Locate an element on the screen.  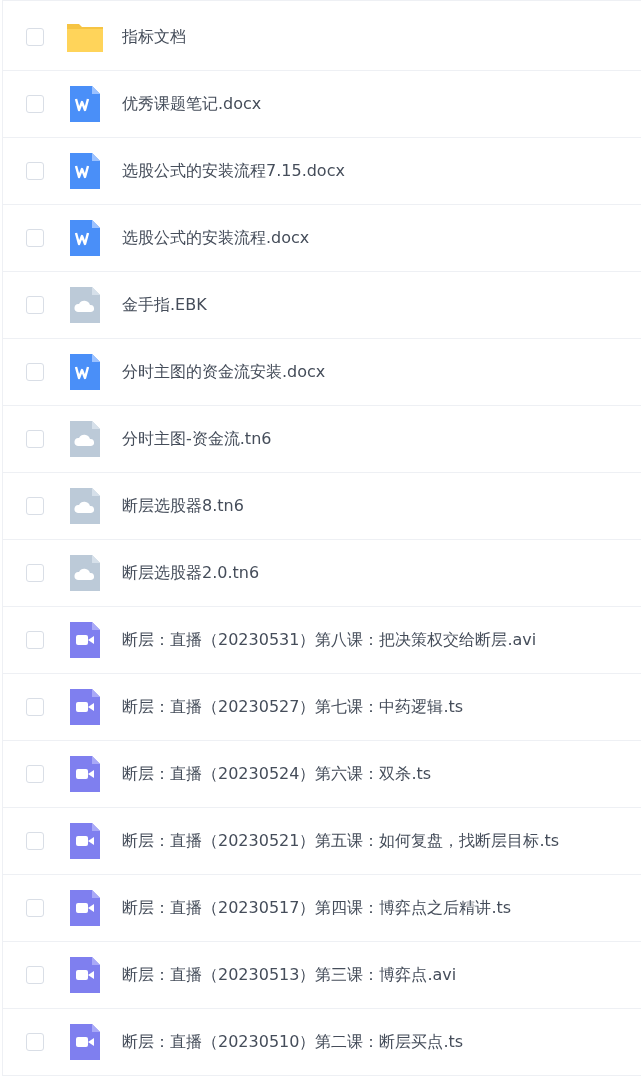
file-name: 断层：直播（20230513）第三课：博弈点.avi is located at coordinates (289, 975).